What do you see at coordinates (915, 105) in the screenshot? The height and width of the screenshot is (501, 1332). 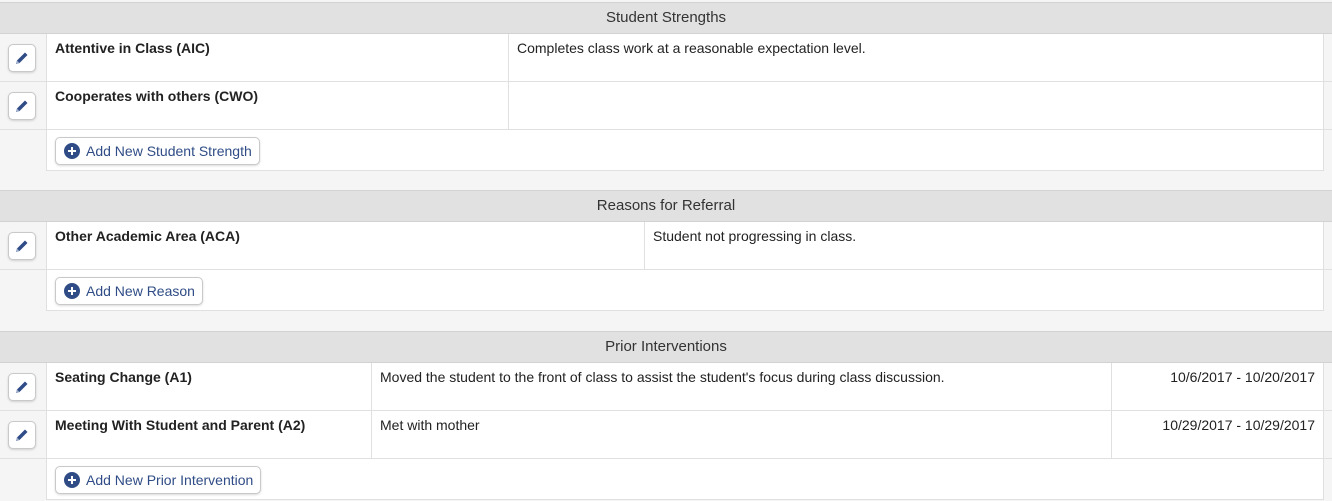 I see `strength-note` at bounding box center [915, 105].